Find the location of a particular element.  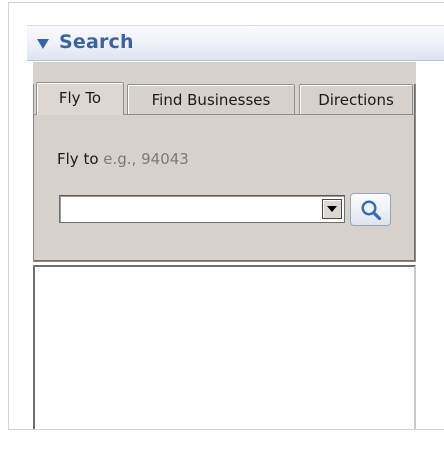

triangle-down-icon is located at coordinates (43, 44).